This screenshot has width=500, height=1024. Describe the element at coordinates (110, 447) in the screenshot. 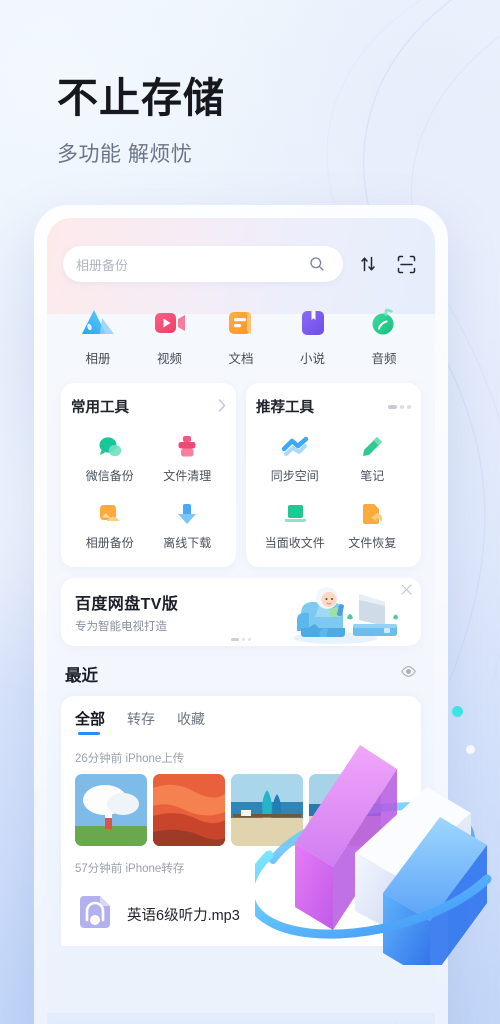

I see `wechat-backup-icon` at that location.